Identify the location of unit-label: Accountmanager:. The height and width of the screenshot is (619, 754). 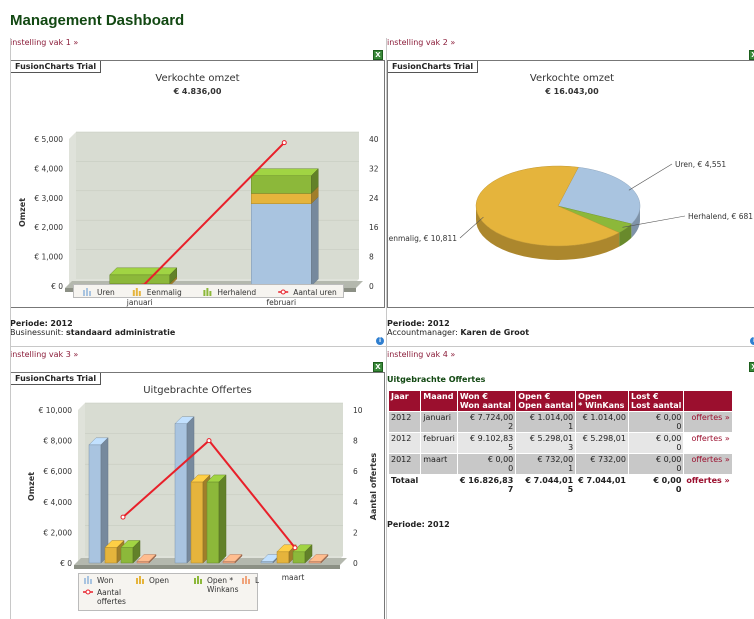
(422, 332).